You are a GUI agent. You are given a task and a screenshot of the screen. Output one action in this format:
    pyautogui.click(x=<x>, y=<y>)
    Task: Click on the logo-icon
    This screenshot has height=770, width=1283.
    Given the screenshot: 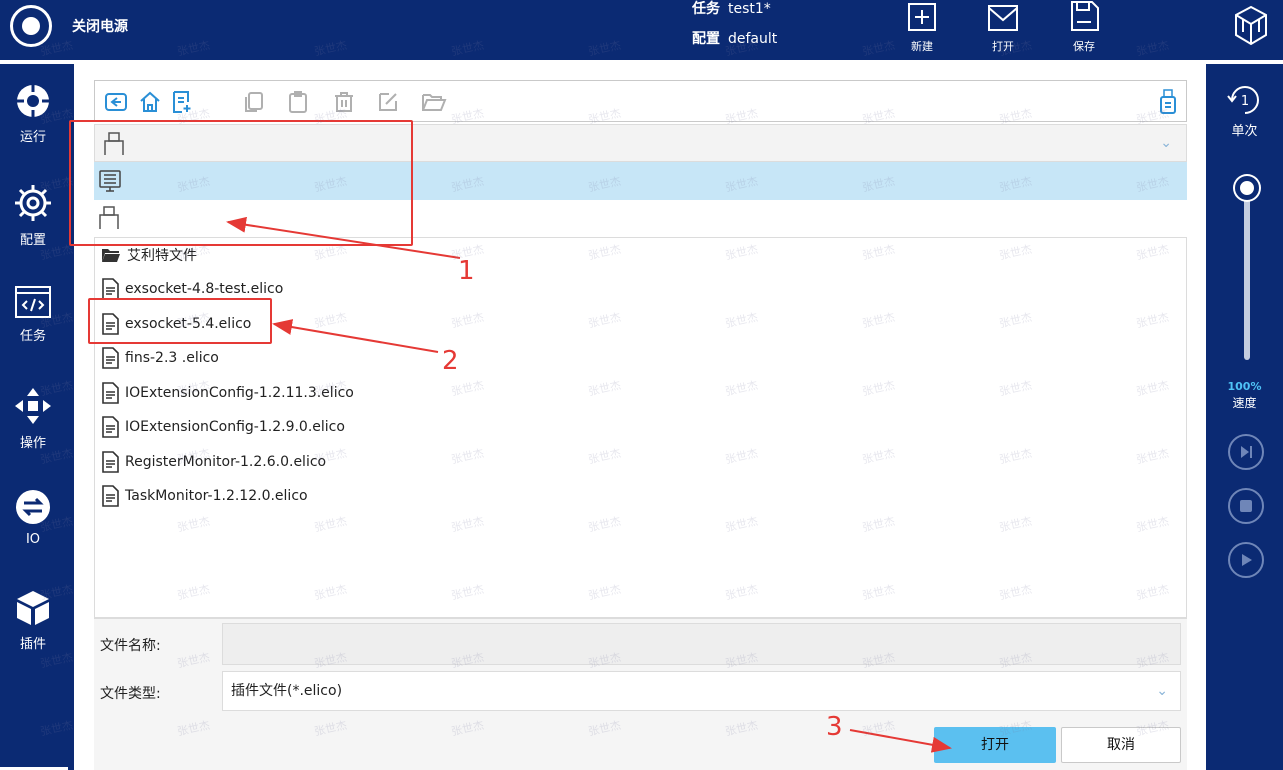 What is the action you would take?
    pyautogui.click(x=1251, y=25)
    